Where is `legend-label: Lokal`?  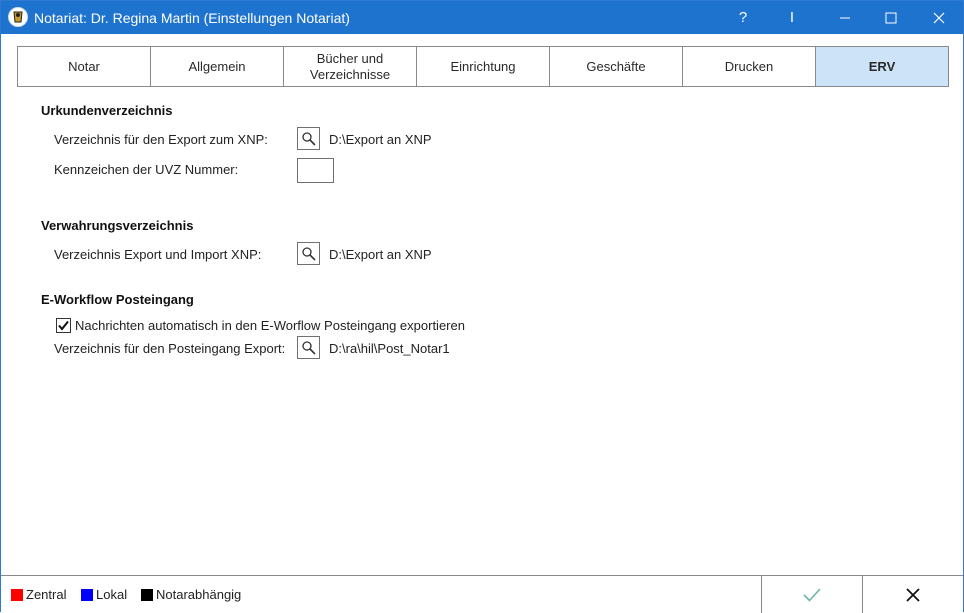
legend-label: Lokal is located at coordinates (112, 594).